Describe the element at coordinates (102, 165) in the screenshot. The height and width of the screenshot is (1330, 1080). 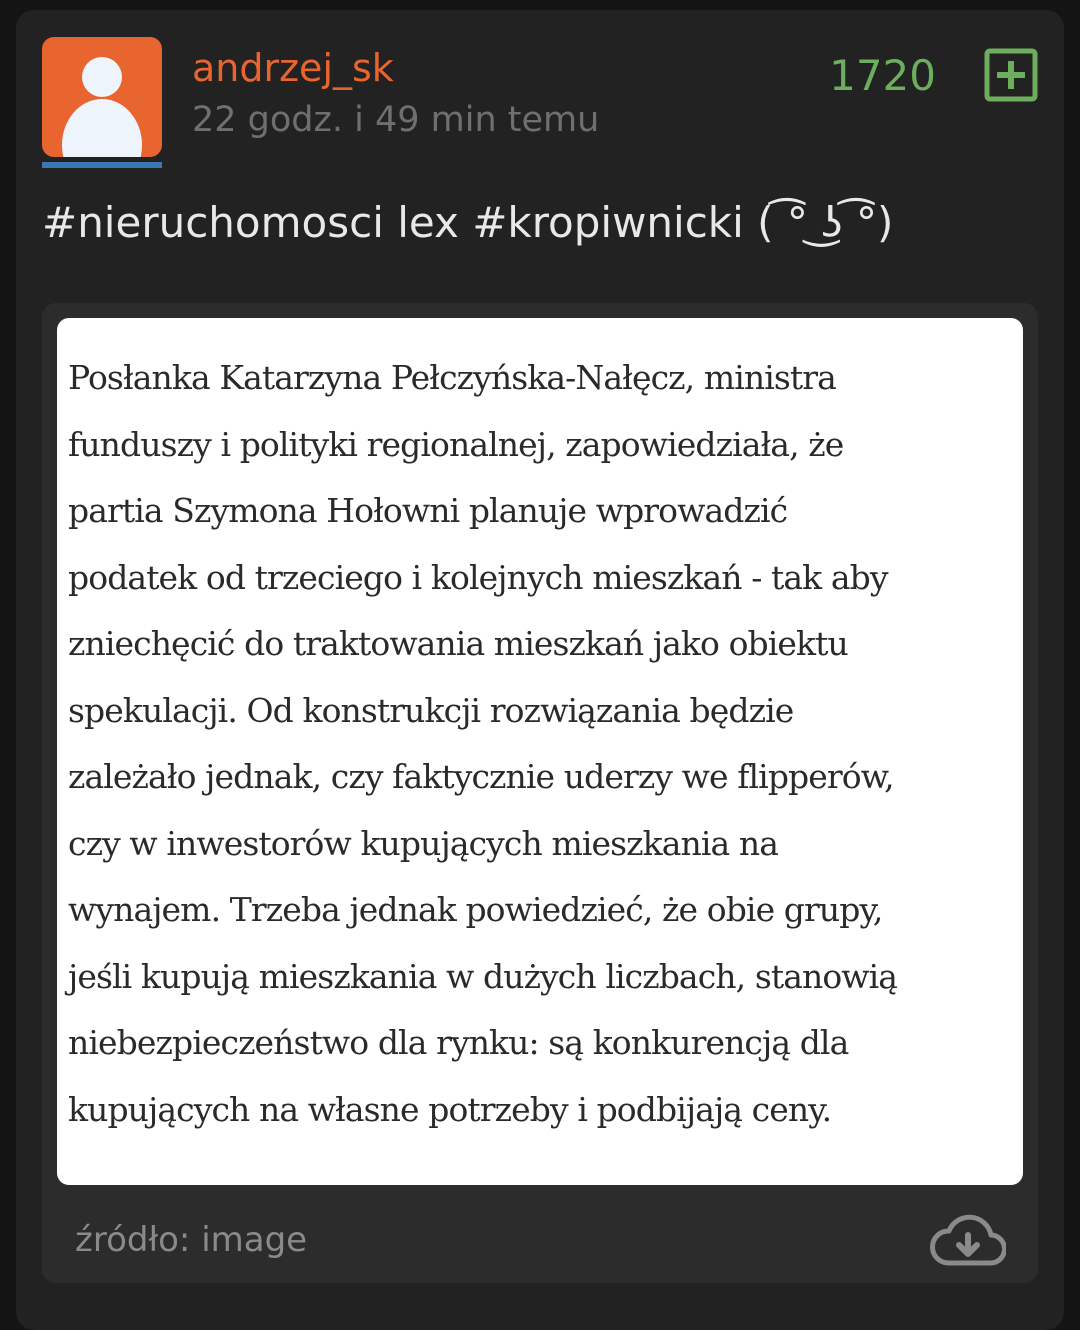
I see `avatar-underline` at that location.